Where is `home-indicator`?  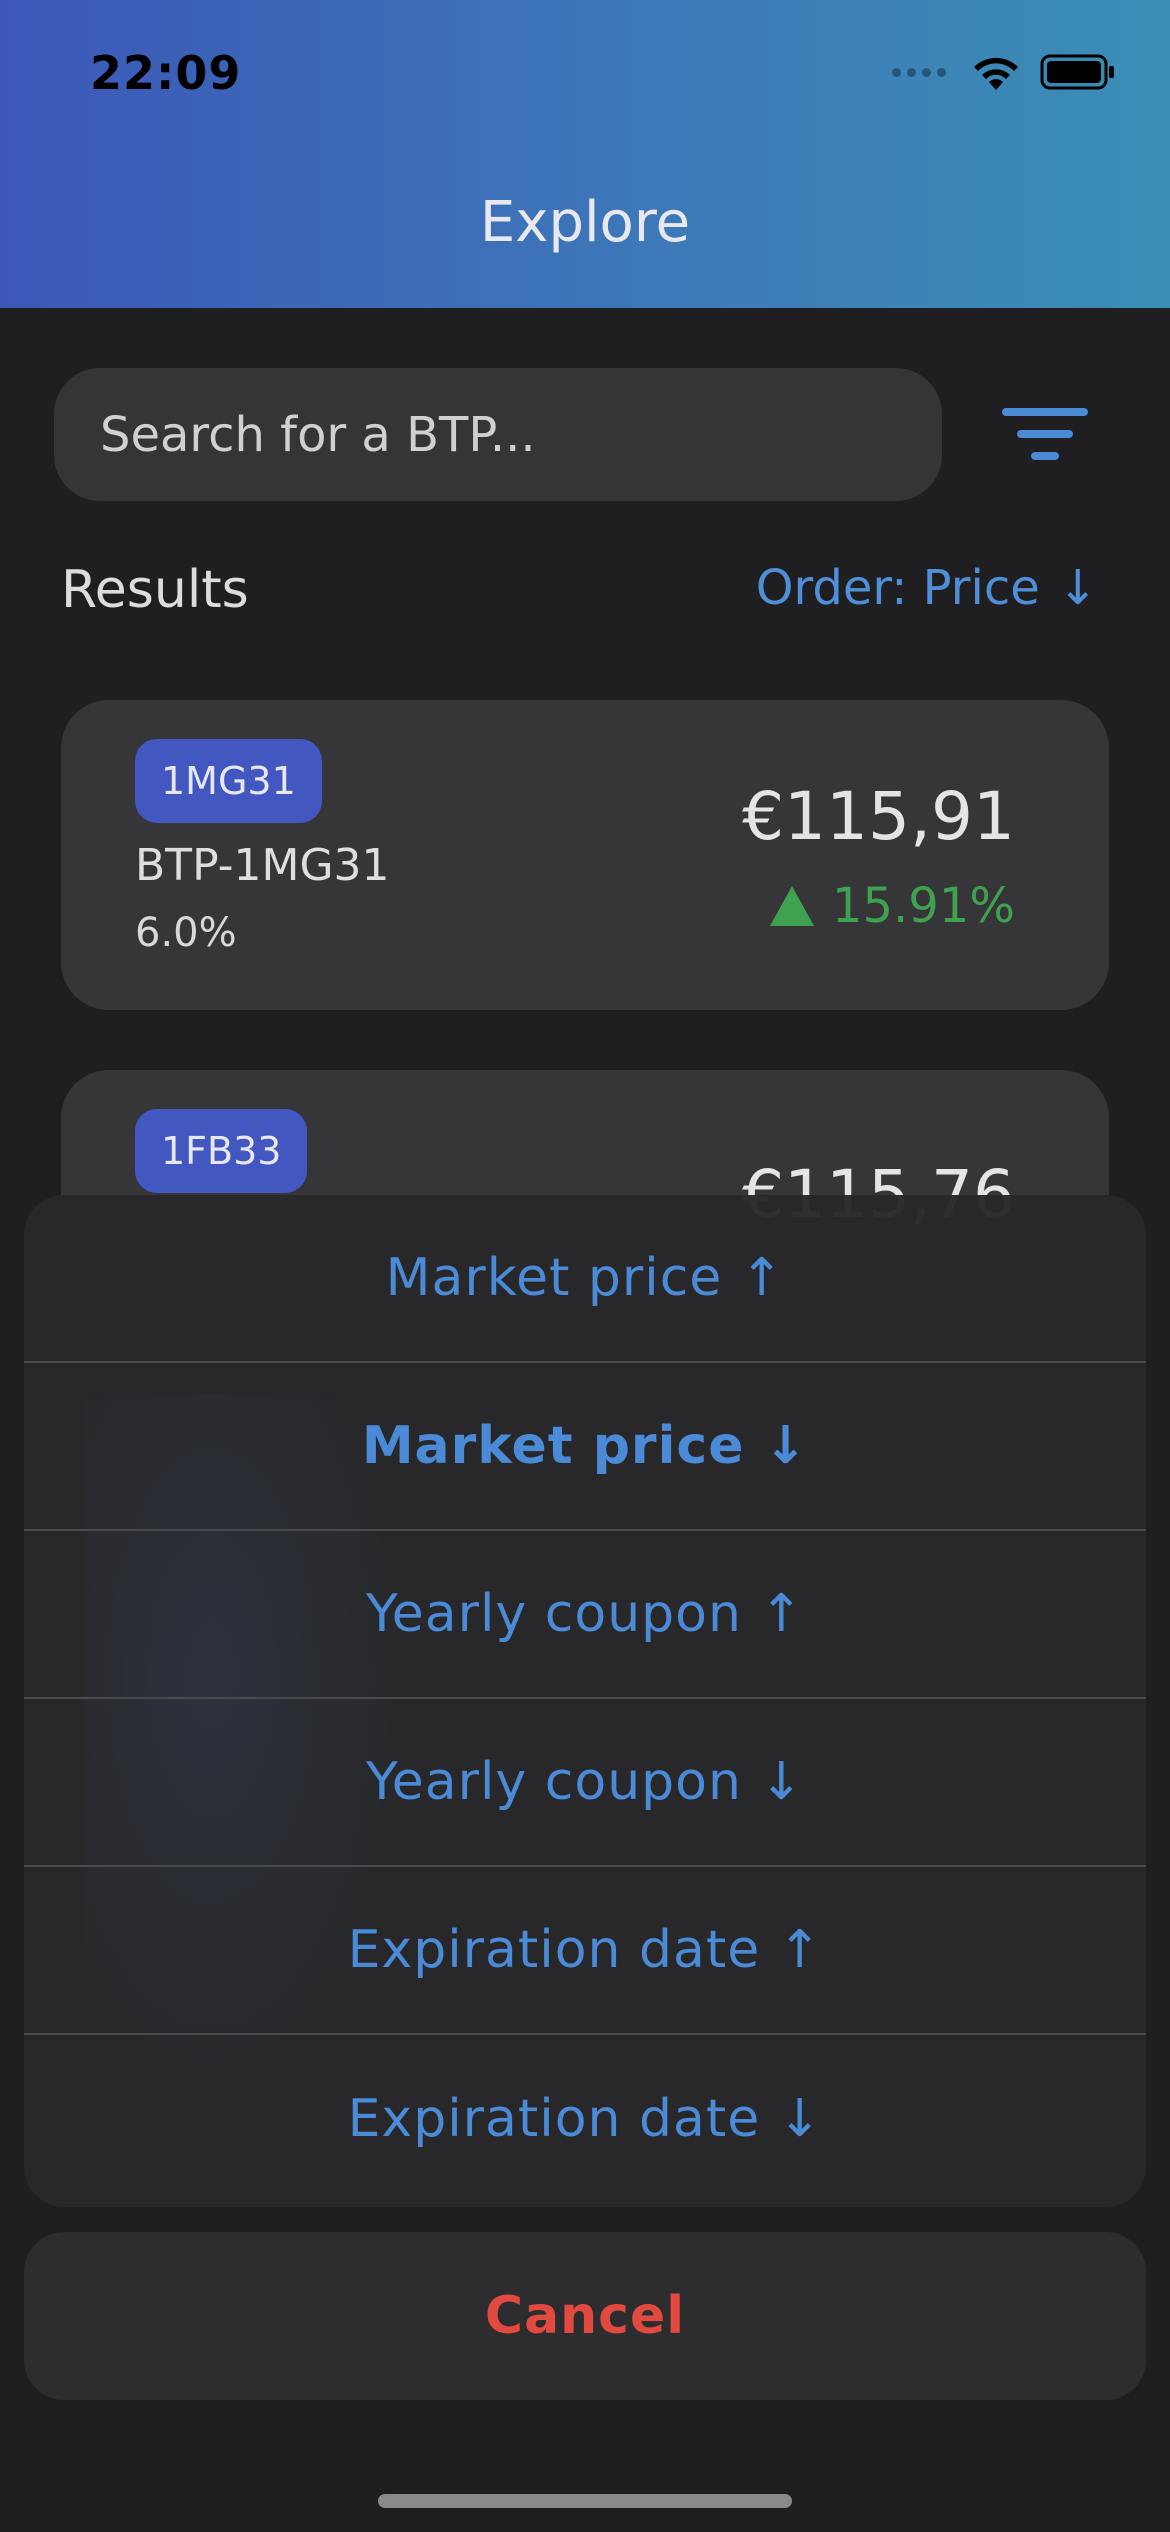
home-indicator is located at coordinates (585, 2501).